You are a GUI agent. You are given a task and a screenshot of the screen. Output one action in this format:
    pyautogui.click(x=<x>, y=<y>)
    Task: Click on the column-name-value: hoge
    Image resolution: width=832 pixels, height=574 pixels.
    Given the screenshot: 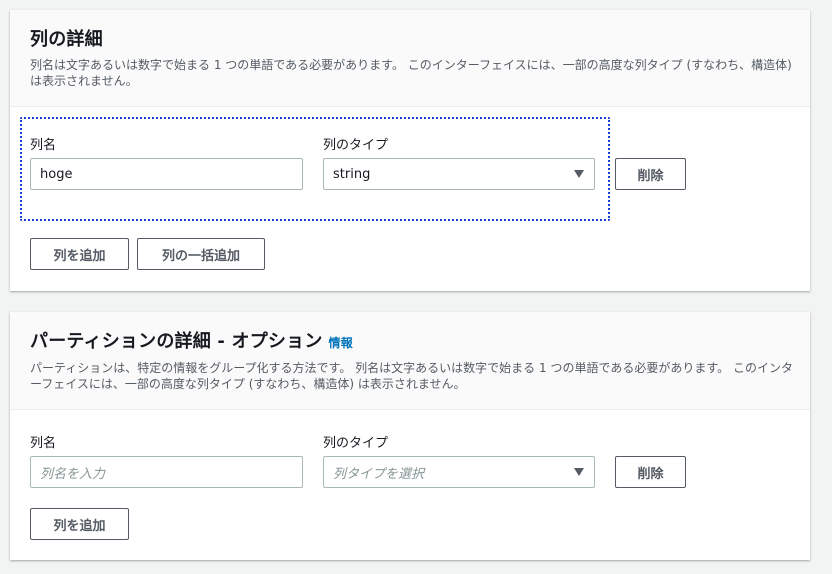 What is the action you would take?
    pyautogui.click(x=56, y=174)
    